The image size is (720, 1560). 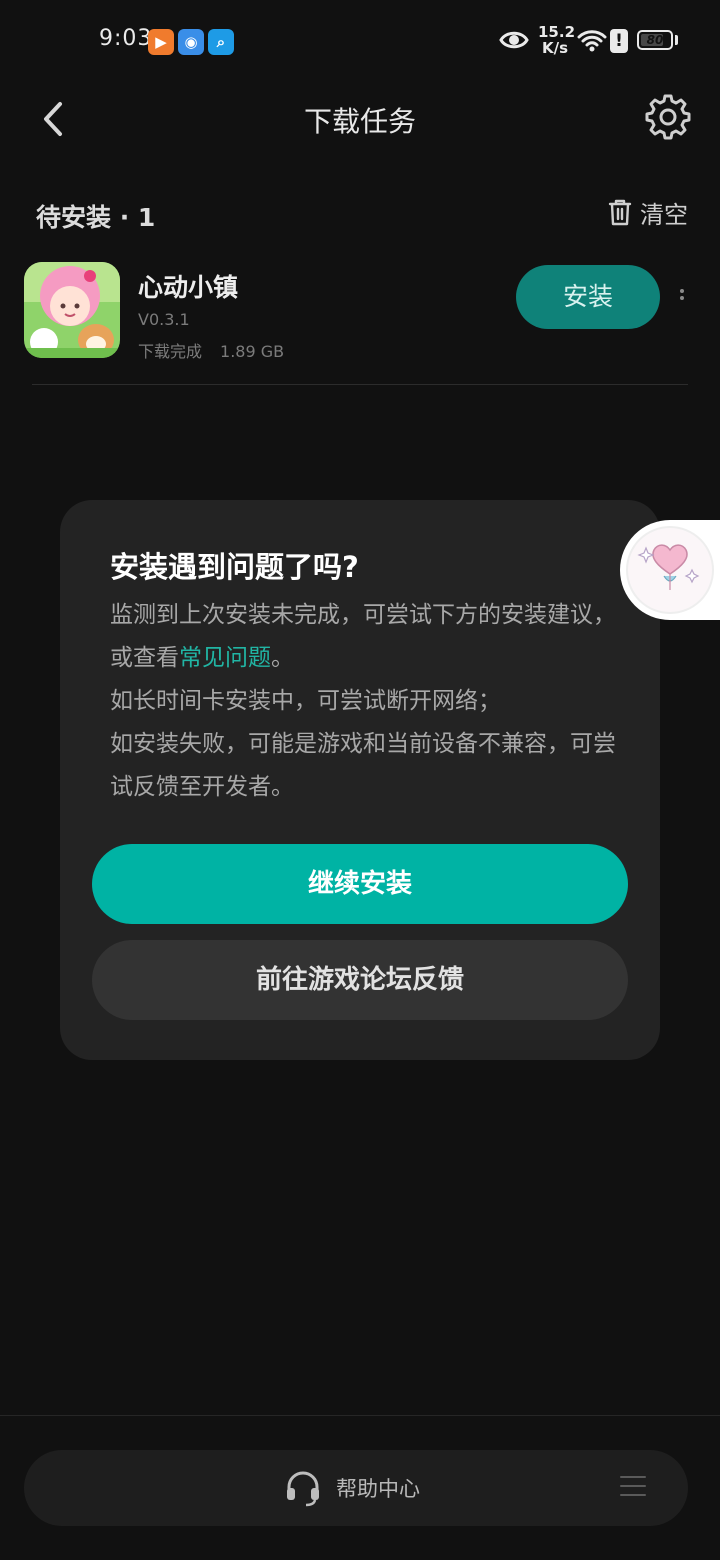 I want to click on menu-icon, so click(x=633, y=1487).